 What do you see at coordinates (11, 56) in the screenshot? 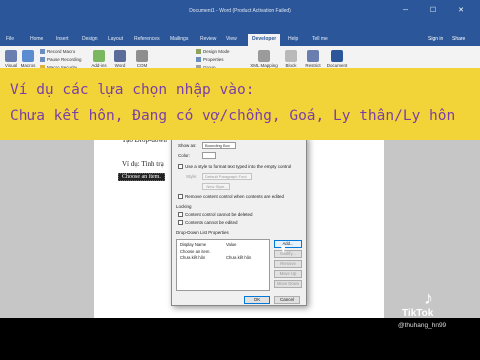
I see `visual-basic-icon` at bounding box center [11, 56].